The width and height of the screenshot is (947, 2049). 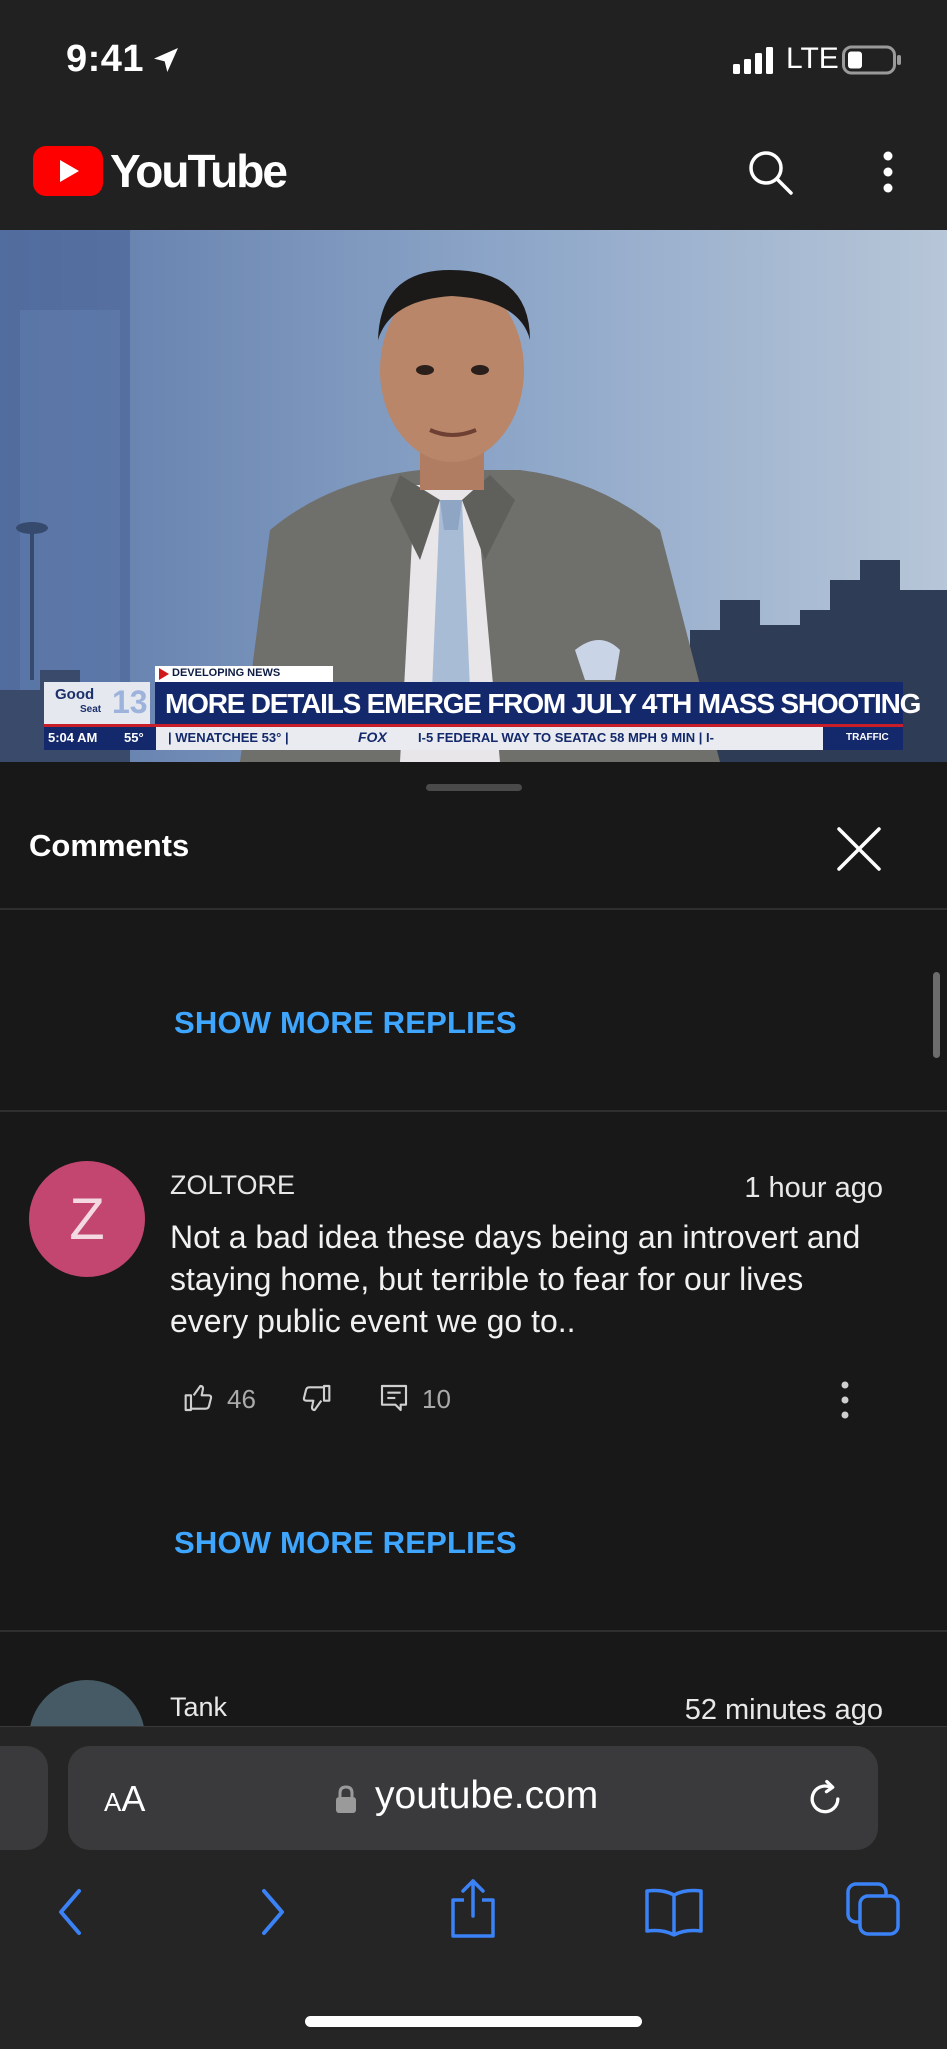 I want to click on station-channel: 13, so click(x=130, y=702).